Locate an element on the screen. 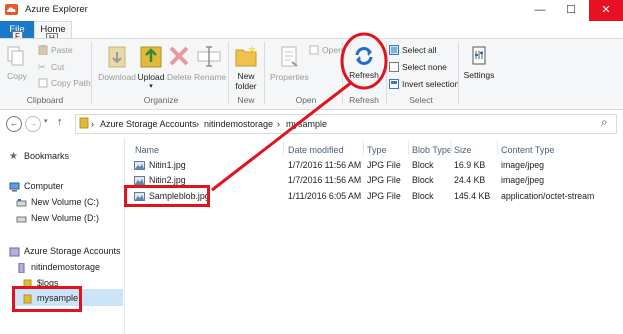 The width and height of the screenshot is (623, 334). sampleblob-highlight-box is located at coordinates (167, 196).